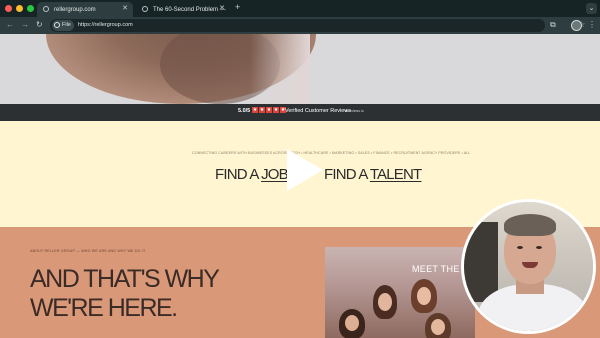  I want to click on tab-60-second-problem: The 60-Second Problem — ⁣ ✕, so click(183, 9).